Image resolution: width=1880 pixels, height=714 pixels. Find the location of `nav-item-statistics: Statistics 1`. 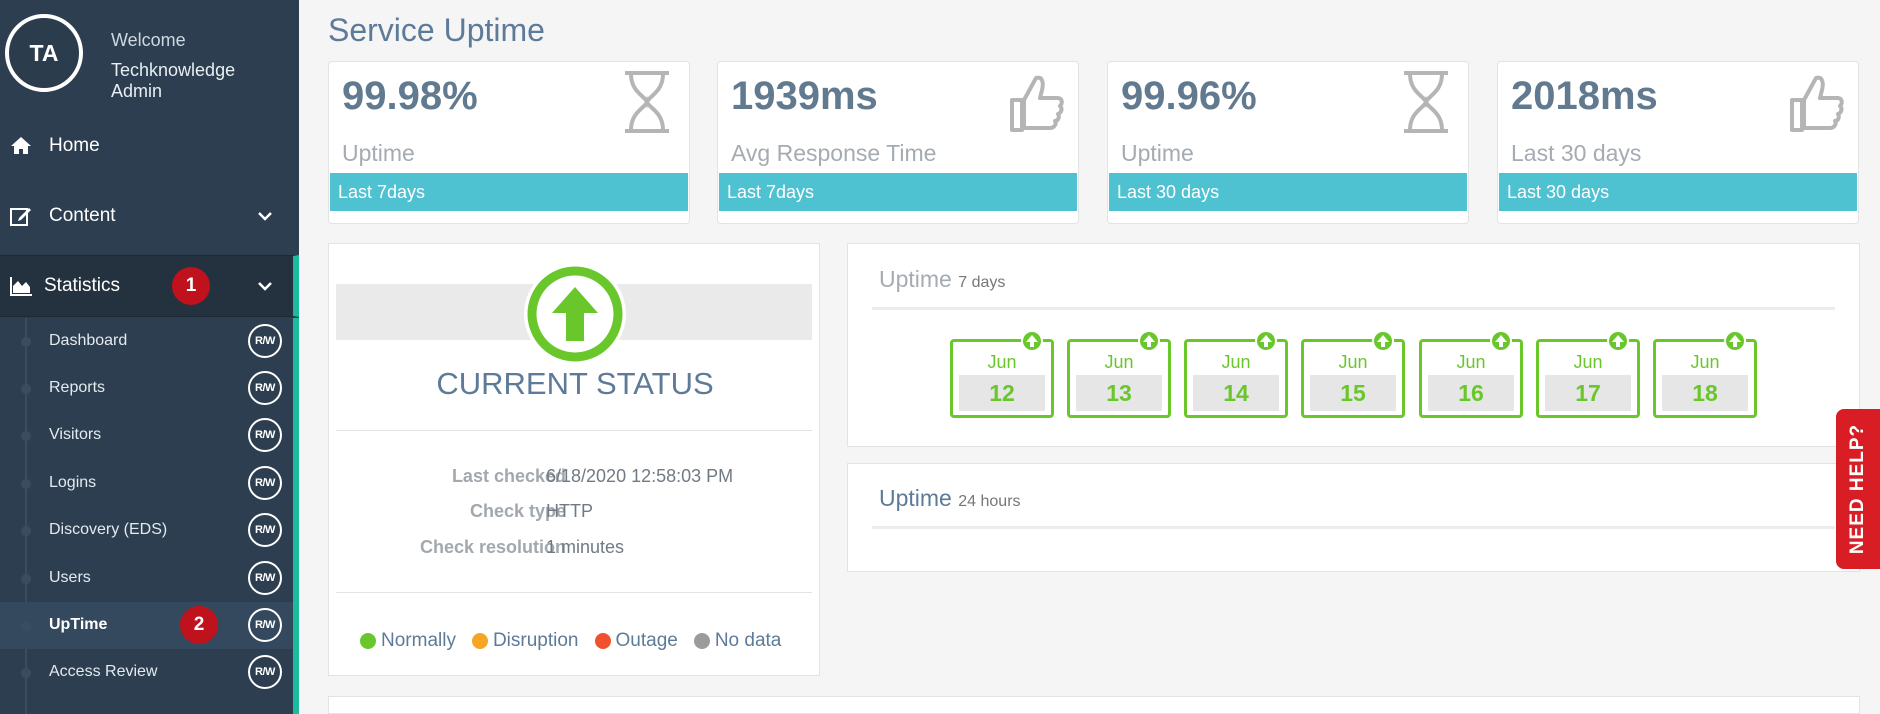

nav-item-statistics: Statistics 1 is located at coordinates (149, 286).